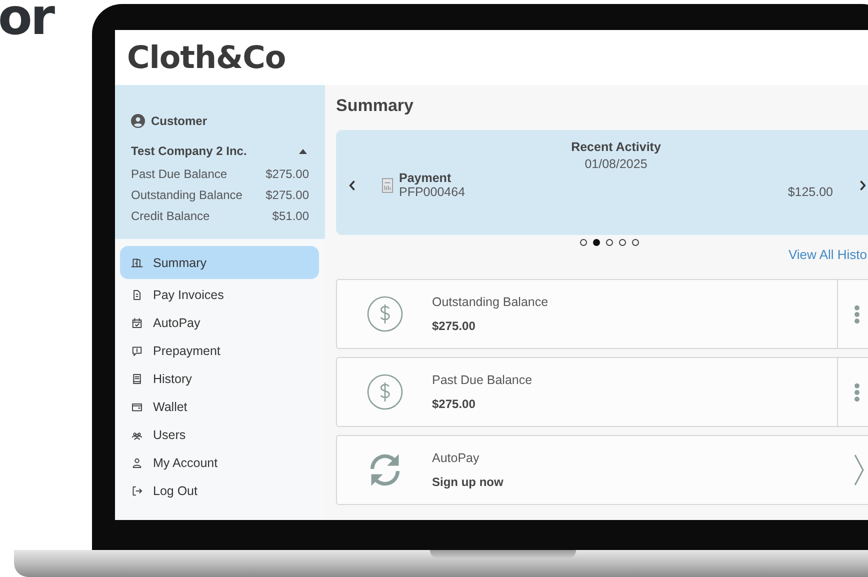 This screenshot has width=868, height=577. What do you see at coordinates (375, 106) in the screenshot?
I see `page-title: Summary` at bounding box center [375, 106].